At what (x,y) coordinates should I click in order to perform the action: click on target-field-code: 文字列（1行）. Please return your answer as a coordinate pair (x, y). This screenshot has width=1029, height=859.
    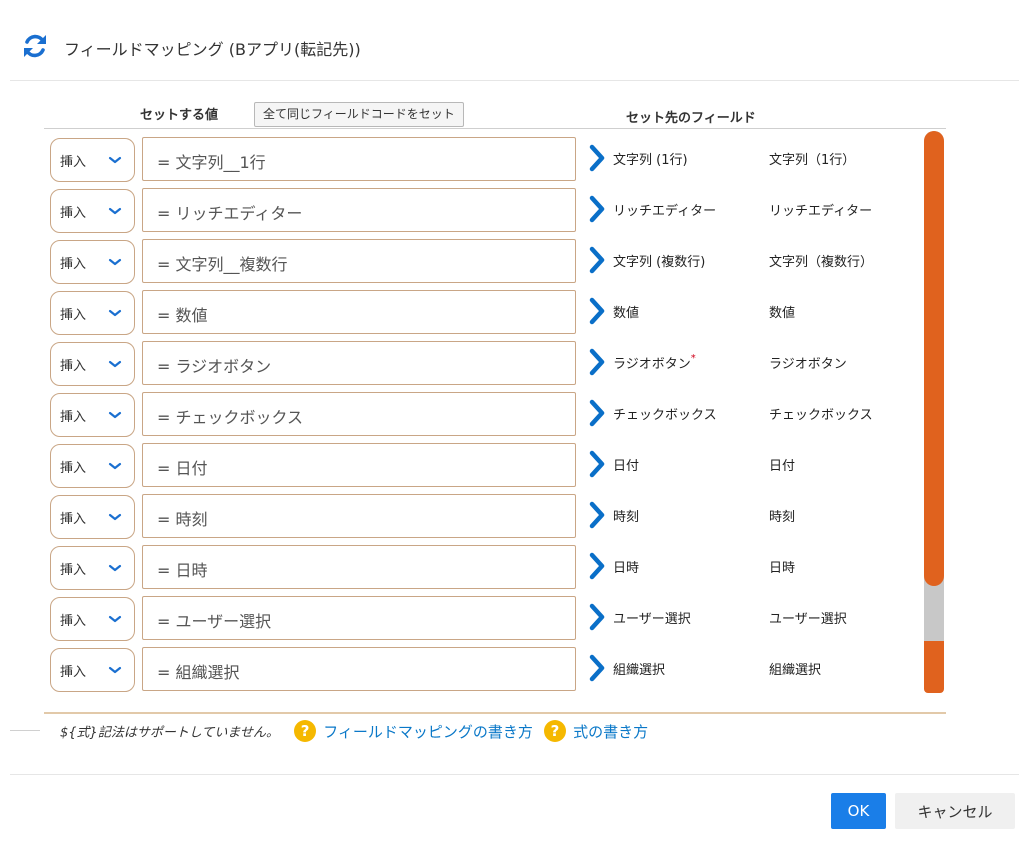
    Looking at the image, I should click on (812, 160).